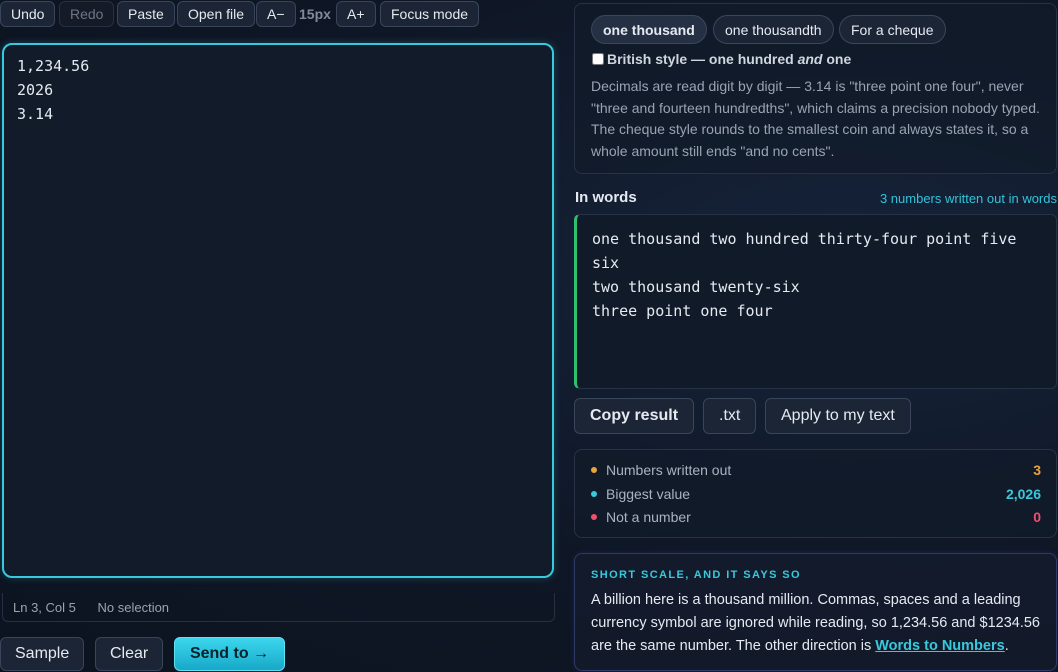 This screenshot has height=672, width=1058. I want to click on info-text-end: ., so click(1006, 646).